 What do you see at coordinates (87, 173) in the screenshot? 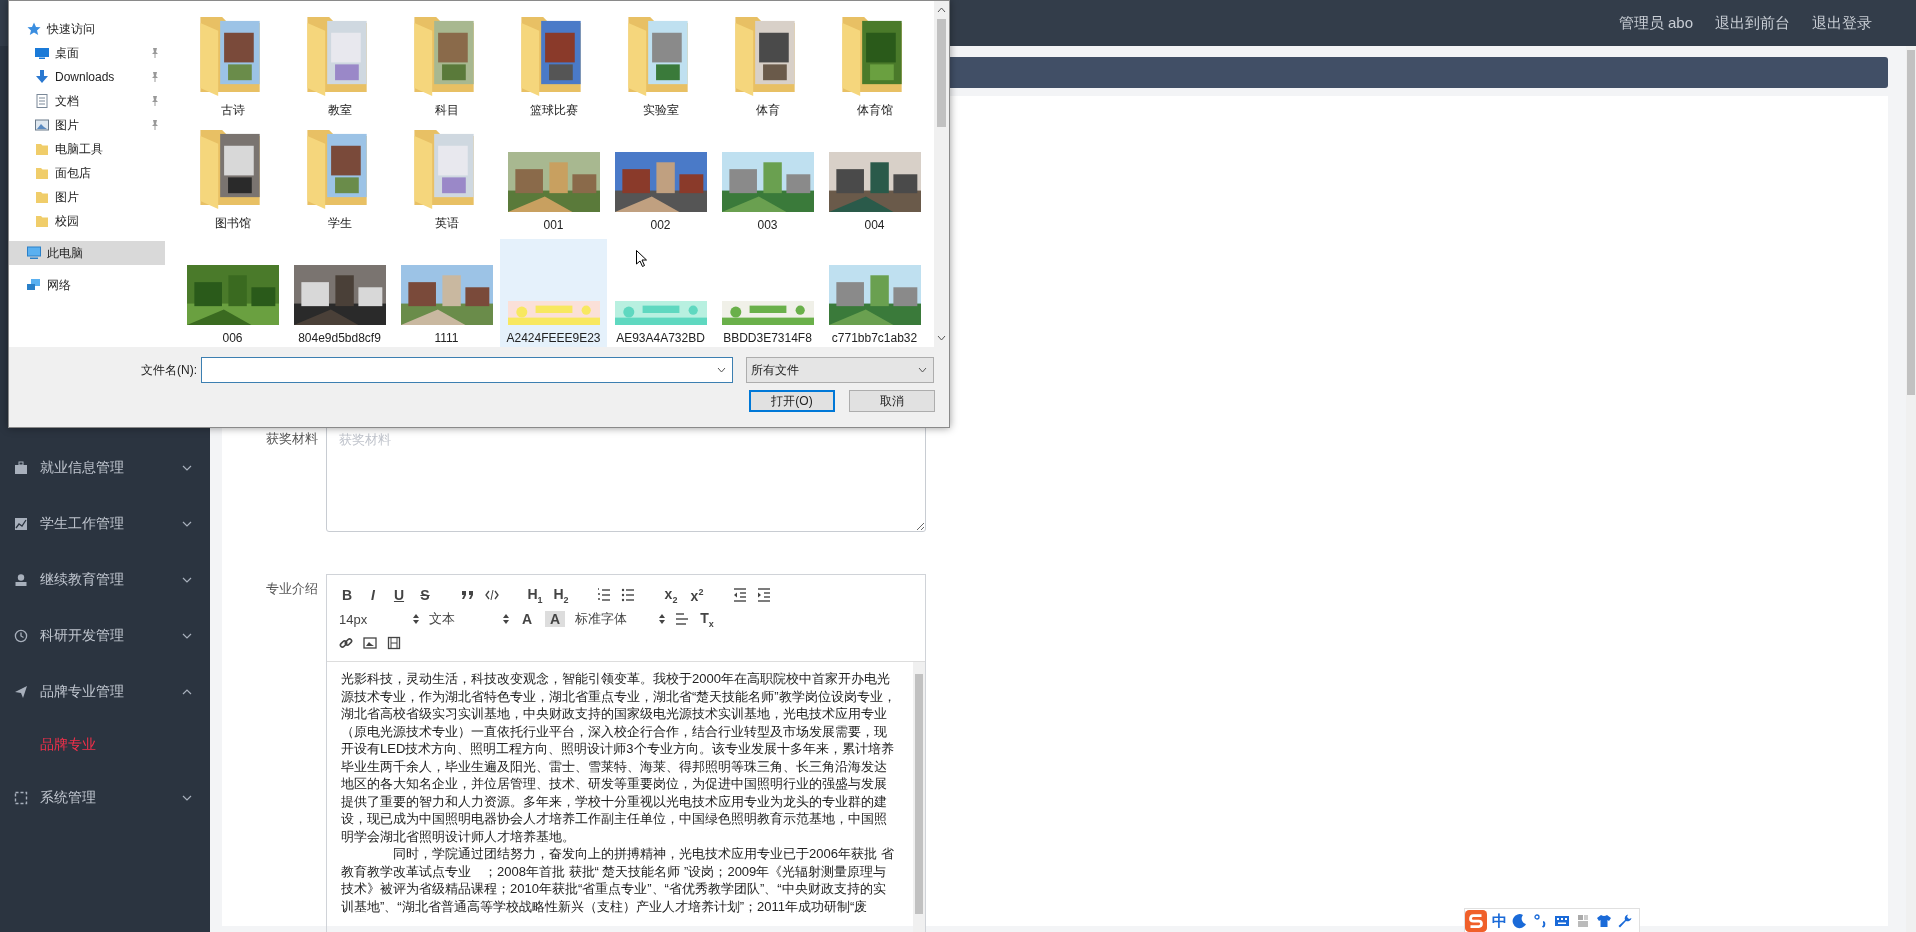
I see `nav-item: 面包店` at bounding box center [87, 173].